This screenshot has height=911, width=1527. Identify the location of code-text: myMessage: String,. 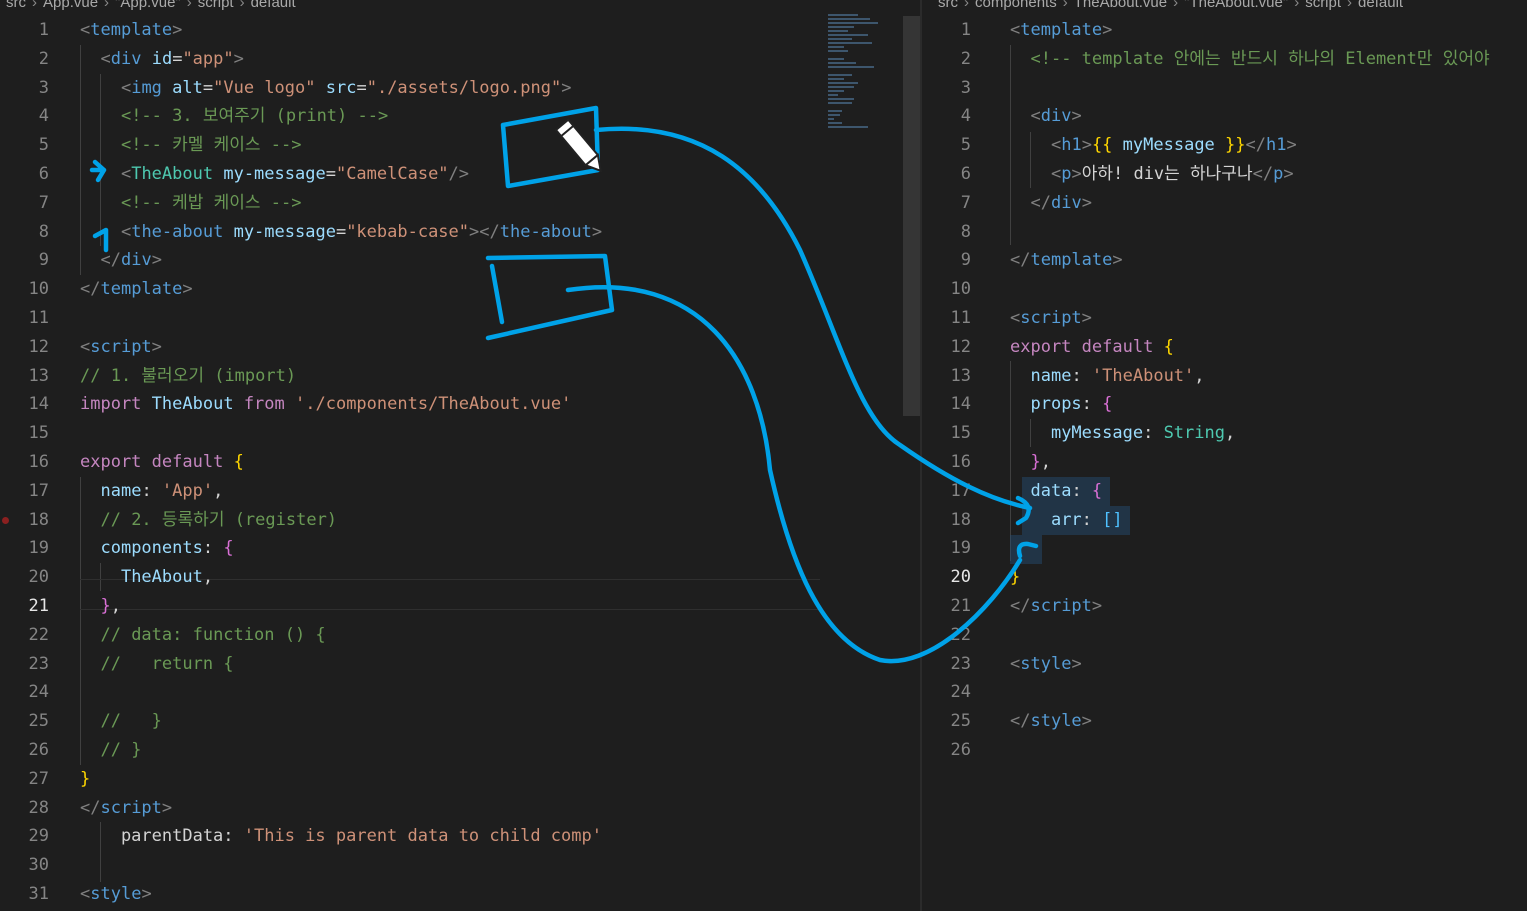
(1122, 433).